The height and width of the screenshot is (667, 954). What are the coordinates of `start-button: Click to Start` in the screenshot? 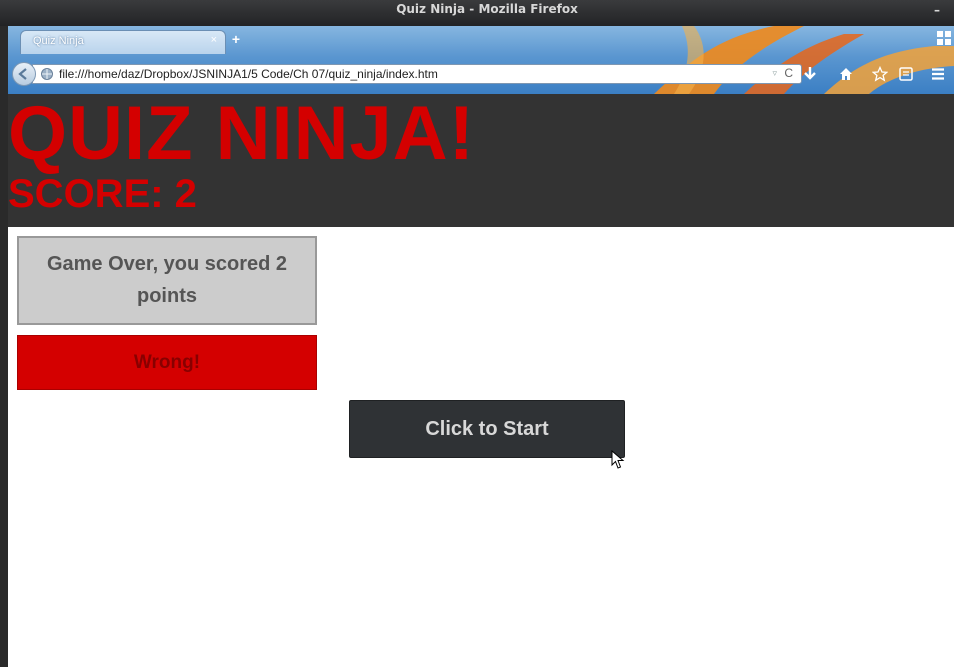 It's located at (487, 429).